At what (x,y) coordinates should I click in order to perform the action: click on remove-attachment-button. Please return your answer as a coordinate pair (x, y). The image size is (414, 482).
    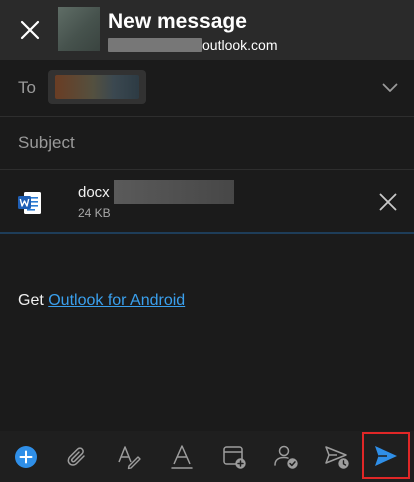
    Looking at the image, I should click on (388, 202).